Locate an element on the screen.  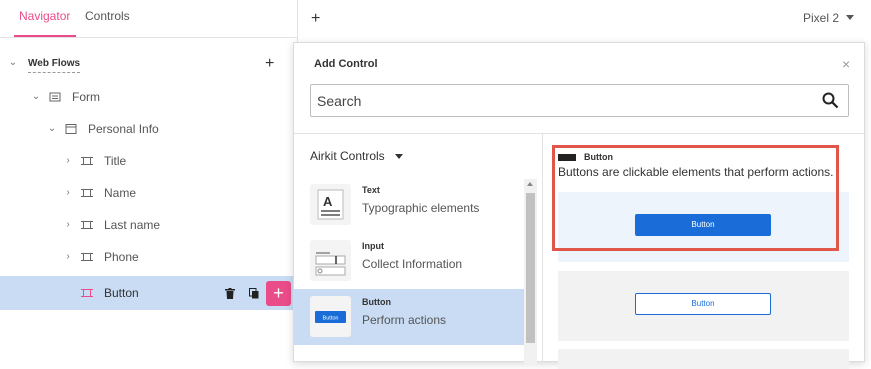
tree-item-web-flows: ⌄ Web Flows + is located at coordinates (149, 63).